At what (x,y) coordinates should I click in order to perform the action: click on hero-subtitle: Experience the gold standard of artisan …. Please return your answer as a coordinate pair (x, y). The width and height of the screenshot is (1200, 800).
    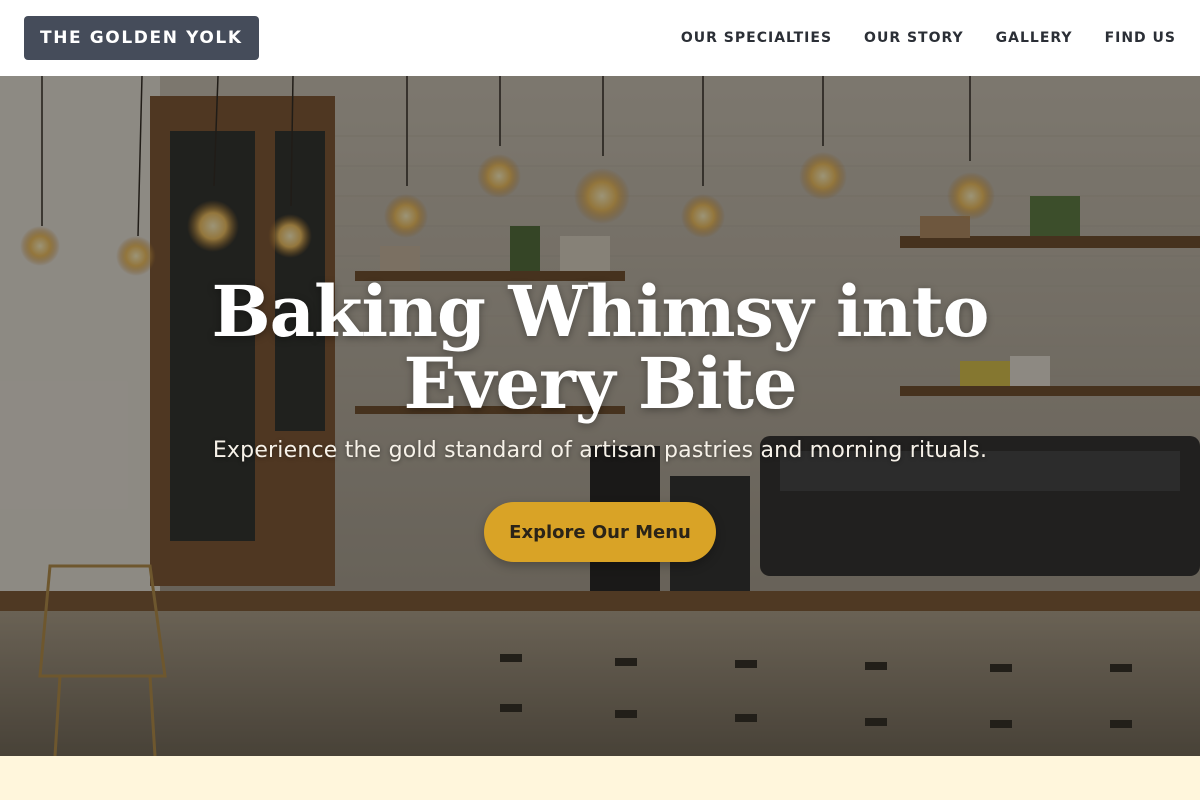
    Looking at the image, I should click on (600, 450).